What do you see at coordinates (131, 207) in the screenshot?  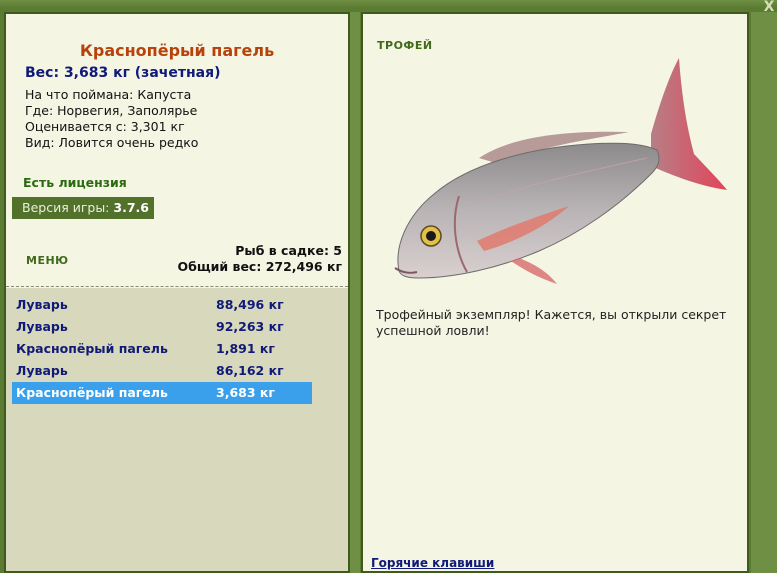 I see `version-number: 3.7.6` at bounding box center [131, 207].